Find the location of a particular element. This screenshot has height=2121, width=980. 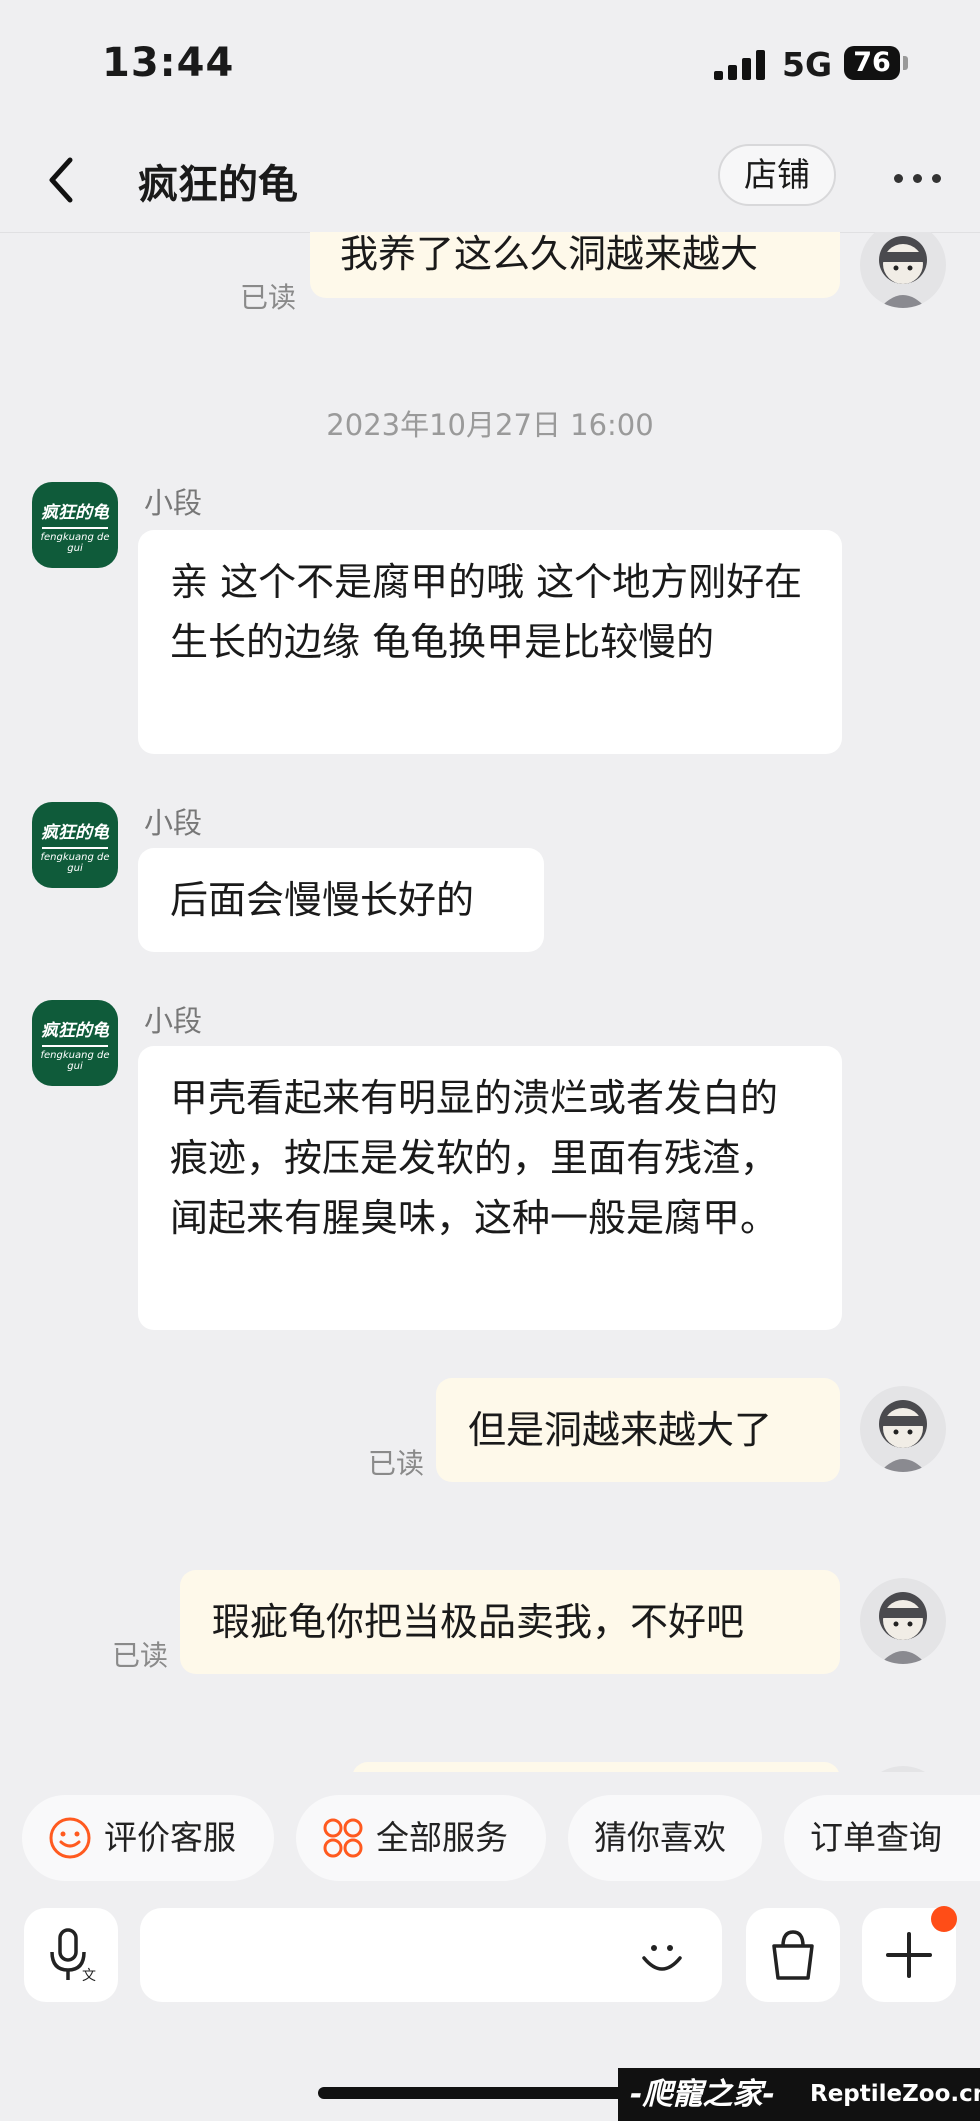

more-icon is located at coordinates (918, 179).